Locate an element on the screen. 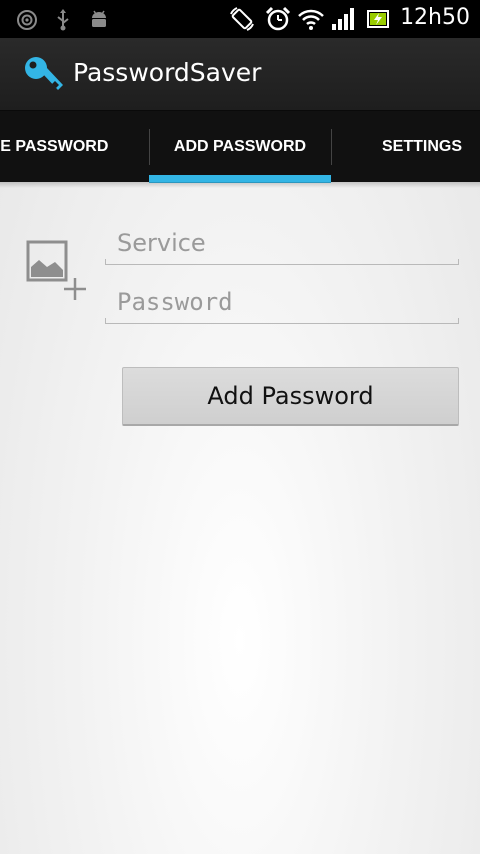 The image size is (480, 854). alarm-clock-icon is located at coordinates (278, 18).